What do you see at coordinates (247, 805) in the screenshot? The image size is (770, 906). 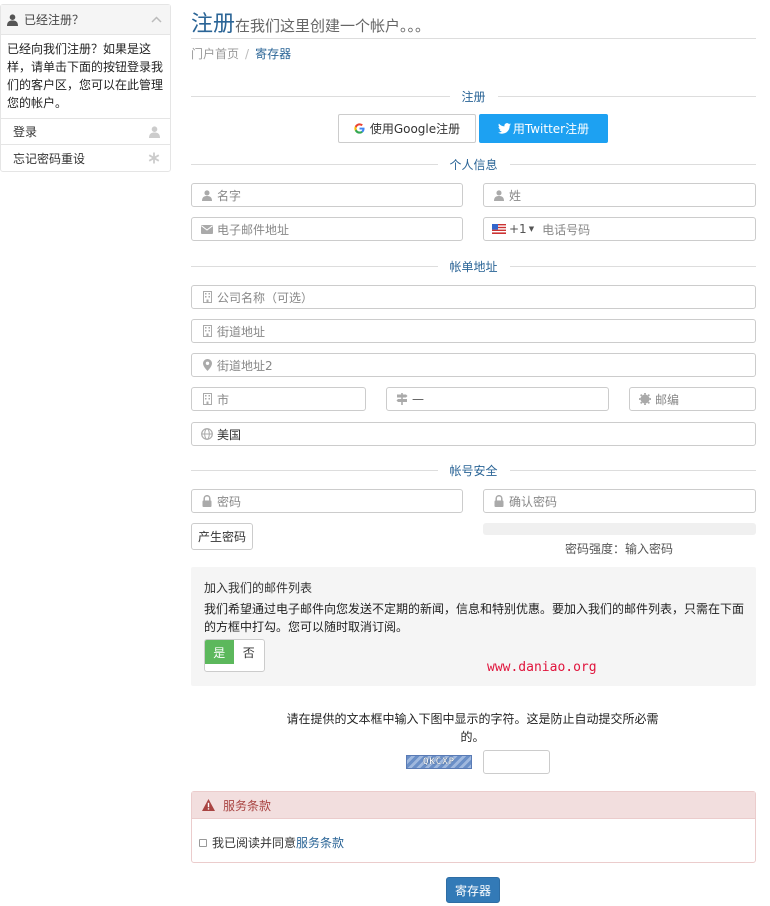 I see `terms-title: 服务条款` at bounding box center [247, 805].